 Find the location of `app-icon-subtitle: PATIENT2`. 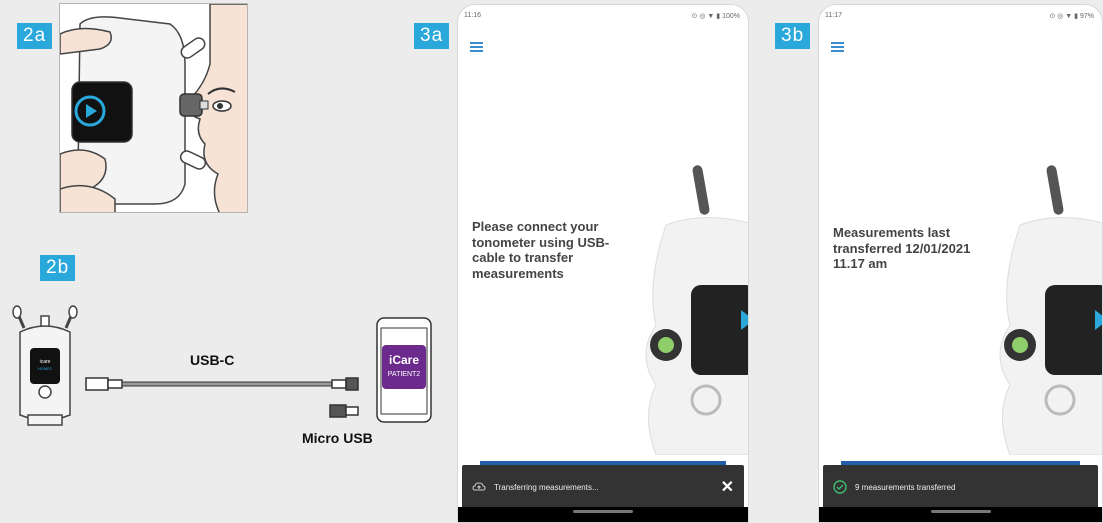

app-icon-subtitle: PATIENT2 is located at coordinates (404, 374).